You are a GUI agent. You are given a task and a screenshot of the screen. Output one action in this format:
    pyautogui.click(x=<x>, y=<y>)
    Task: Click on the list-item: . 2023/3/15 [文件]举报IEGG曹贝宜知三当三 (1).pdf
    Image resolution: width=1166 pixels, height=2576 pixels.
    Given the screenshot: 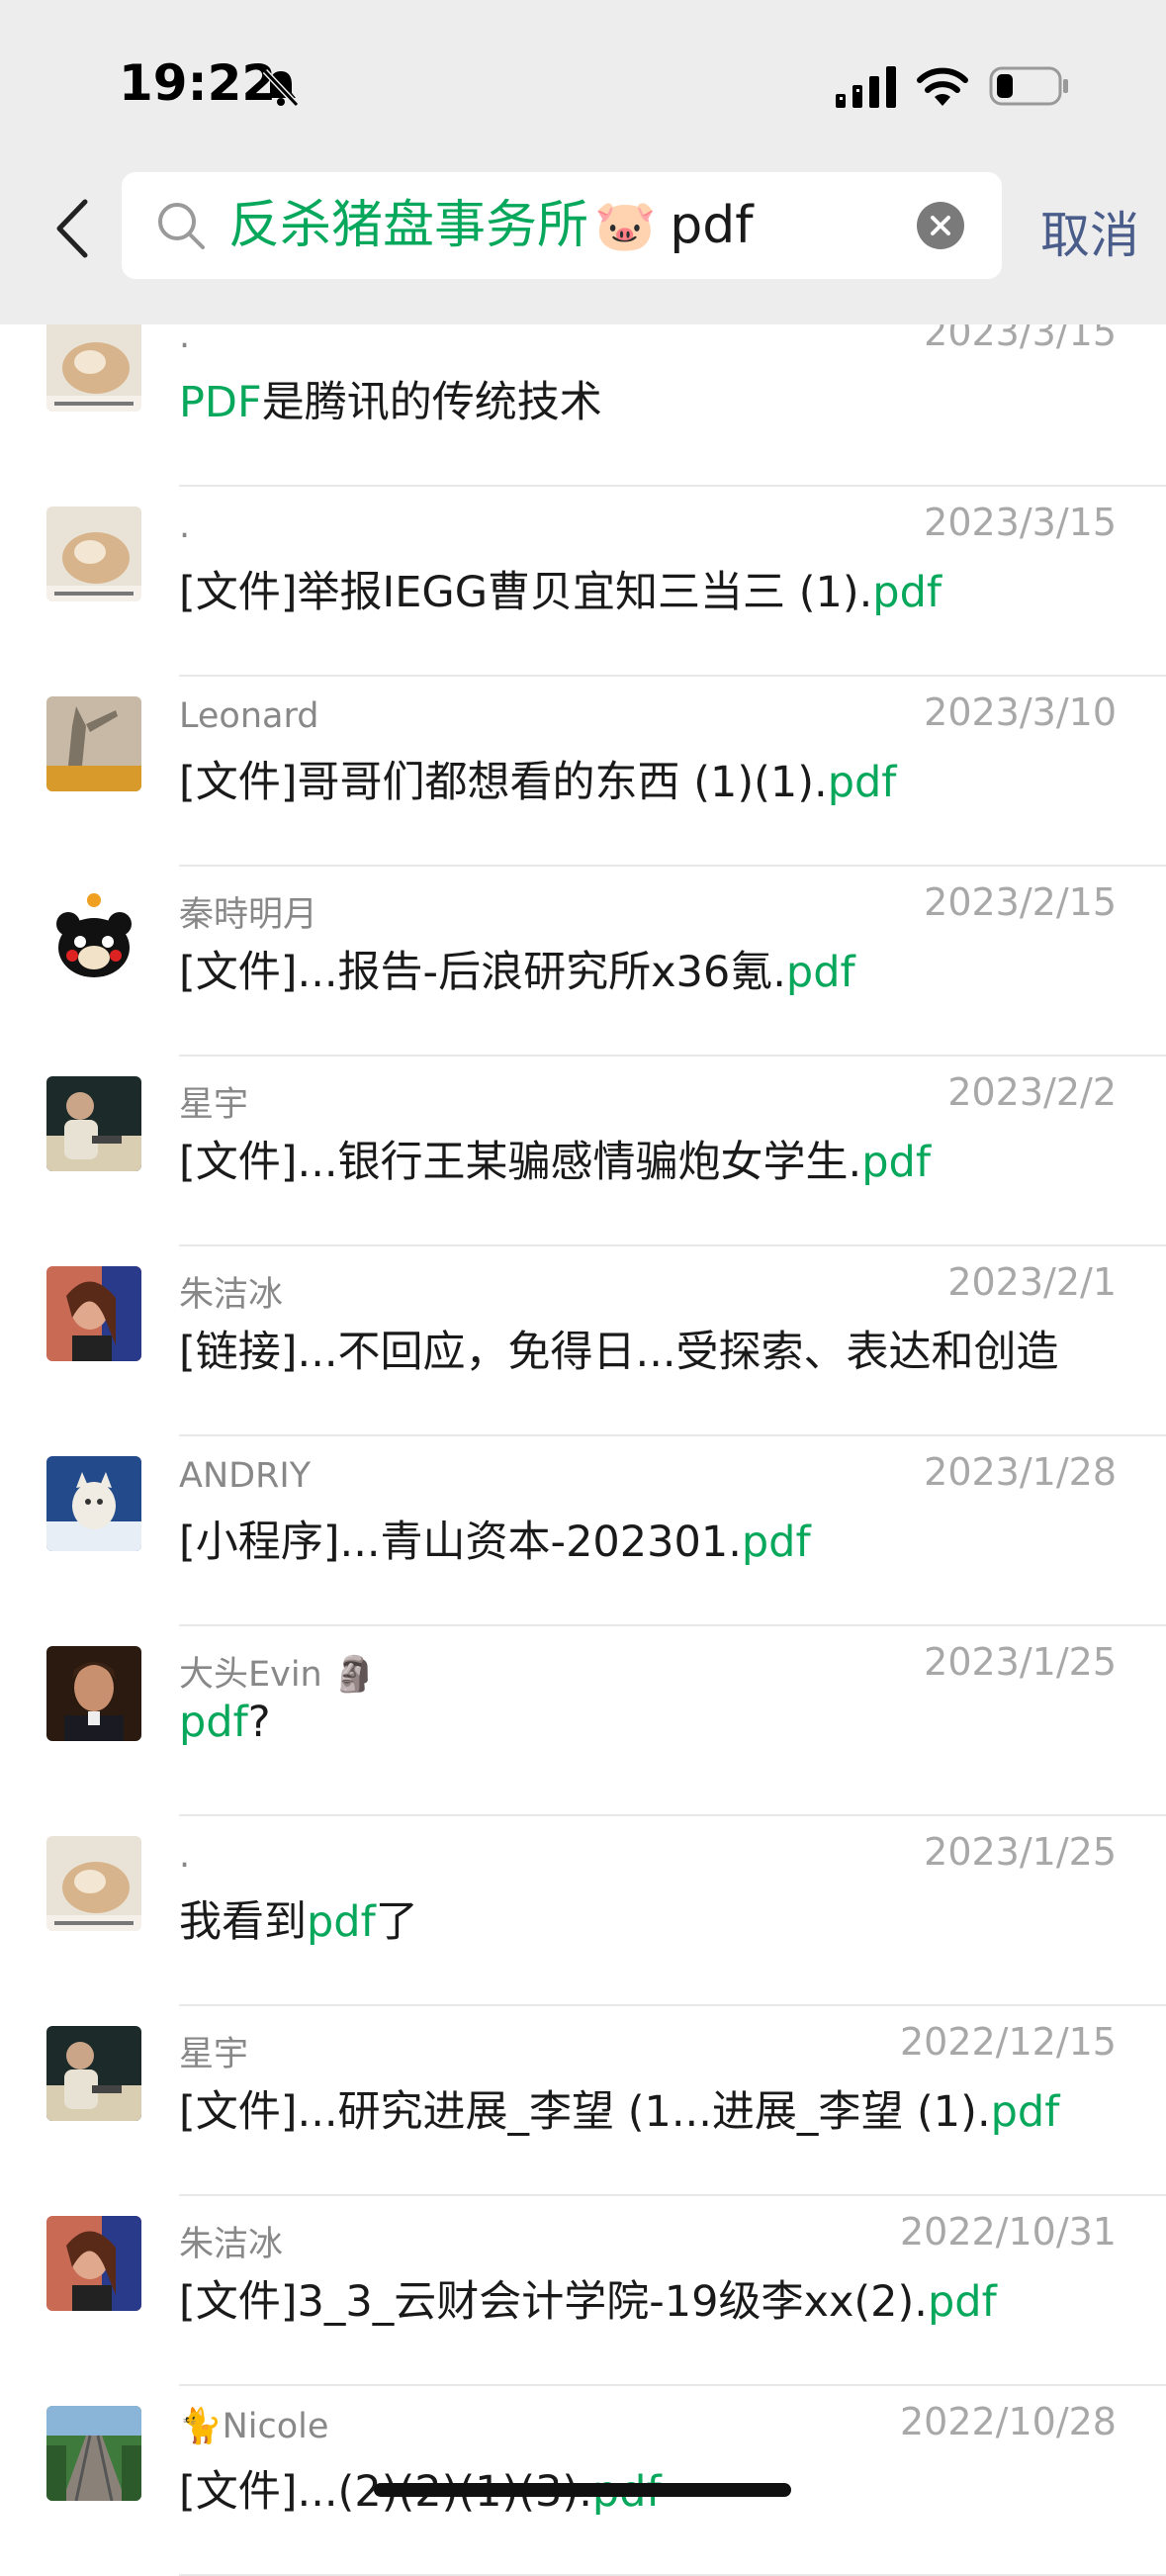 What is the action you would take?
    pyautogui.click(x=583, y=582)
    